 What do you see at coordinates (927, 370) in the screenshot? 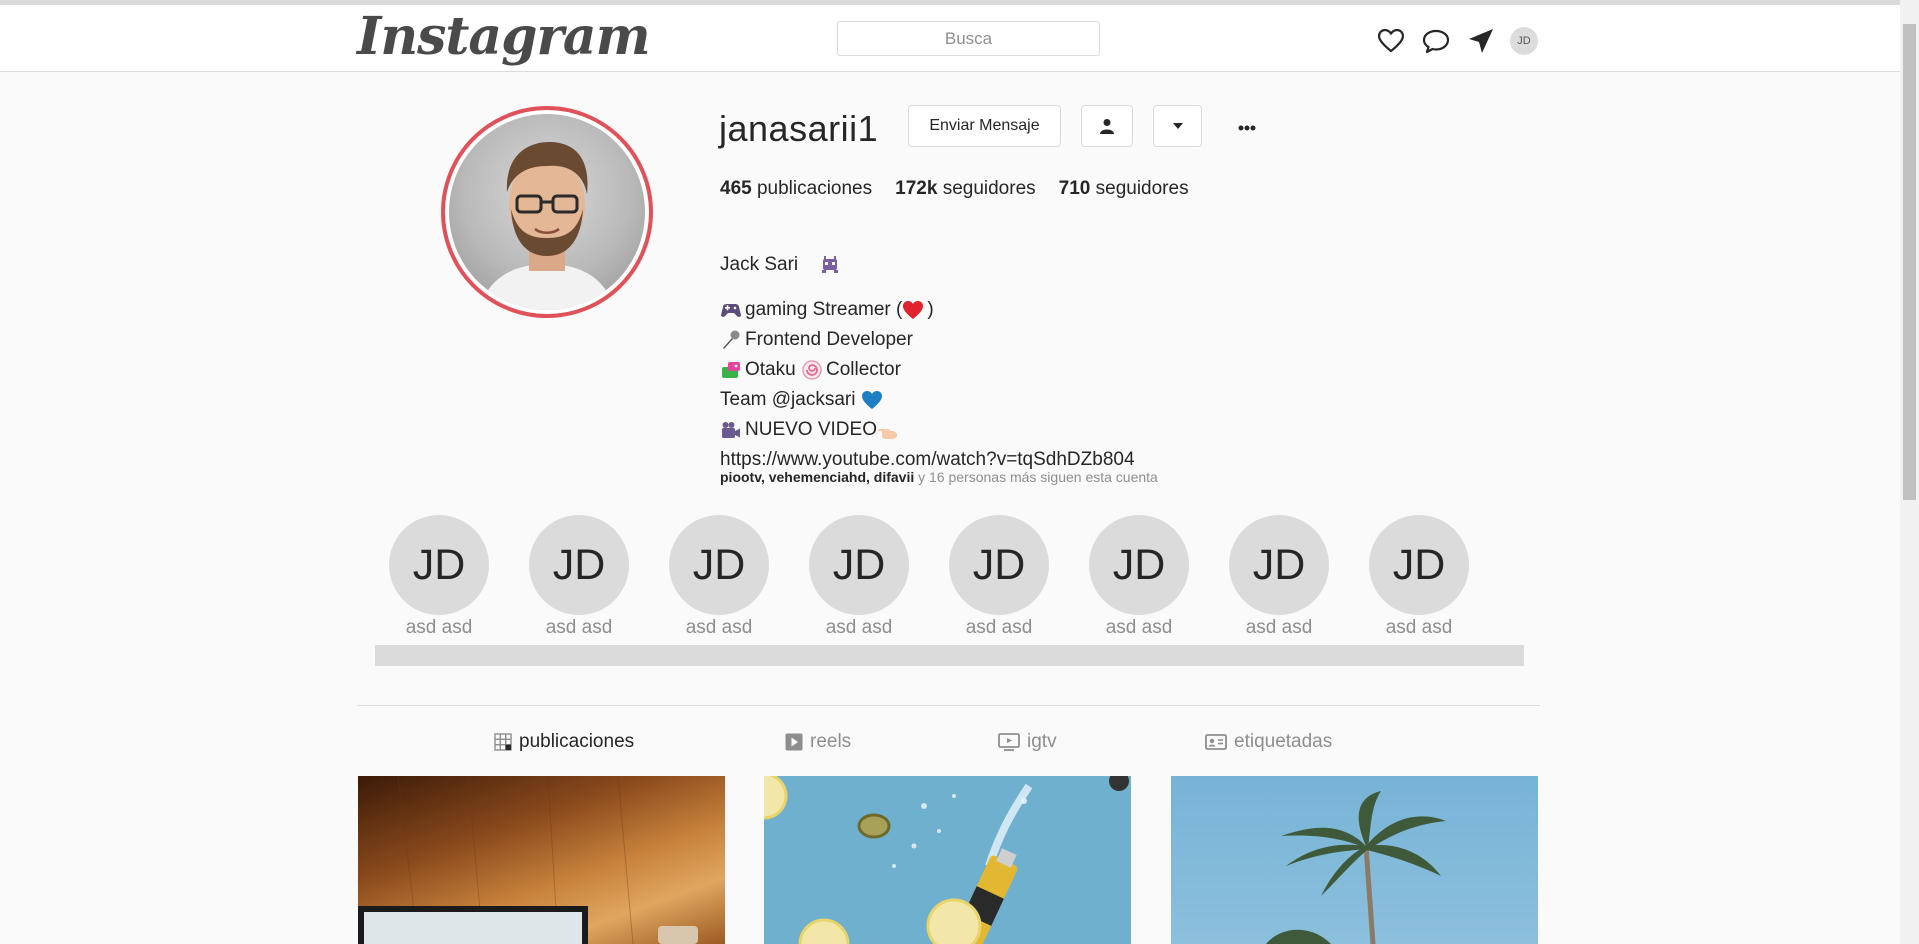
I see `bio-line-otaku: Otaku Collector` at bounding box center [927, 370].